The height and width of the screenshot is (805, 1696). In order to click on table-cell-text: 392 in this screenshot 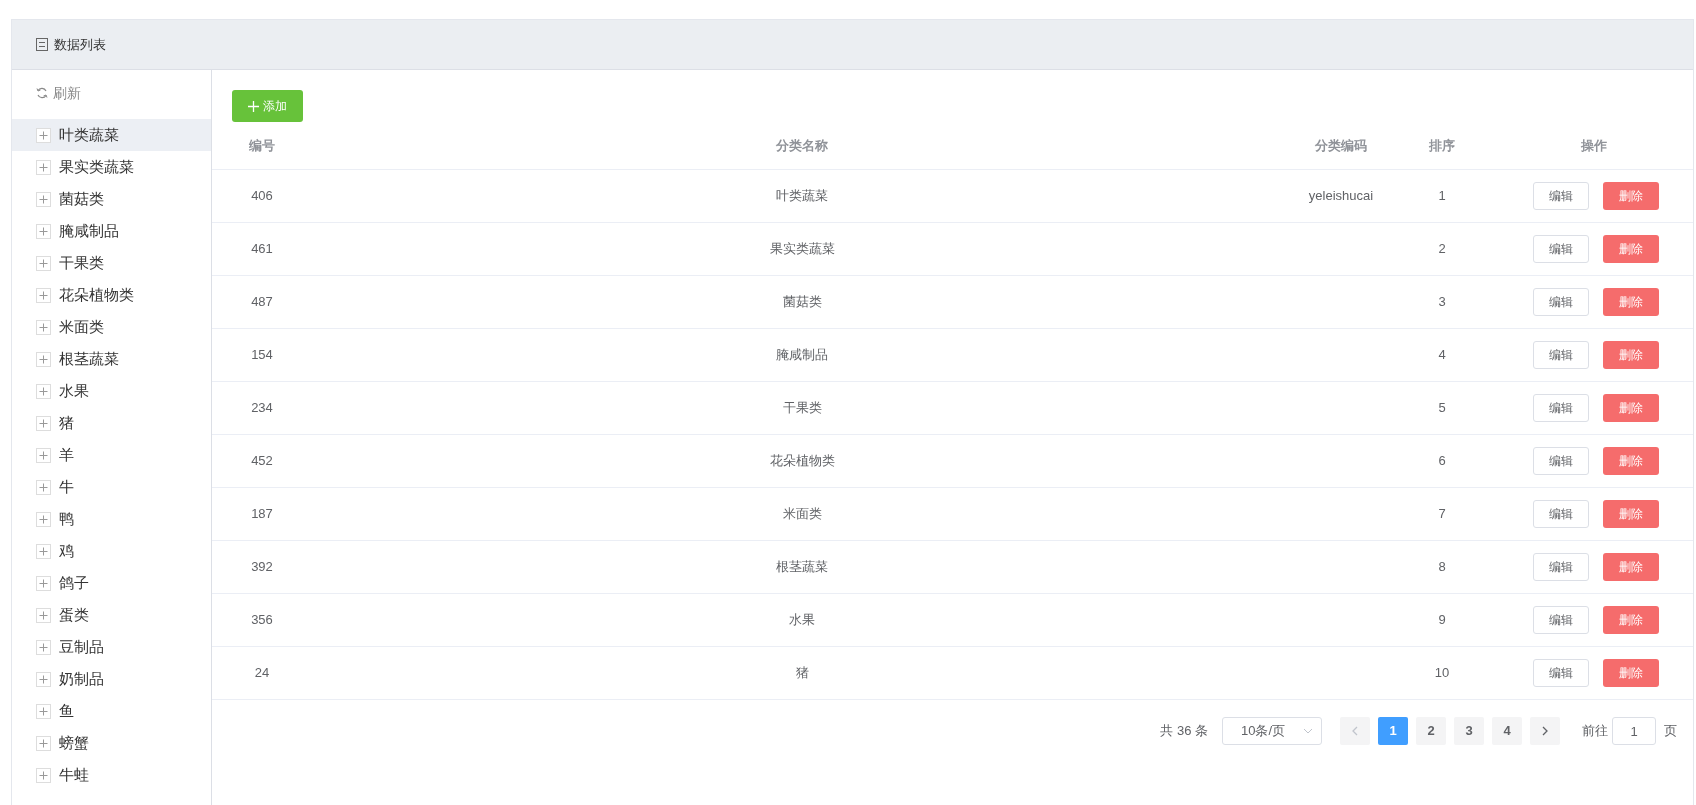, I will do `click(262, 567)`.